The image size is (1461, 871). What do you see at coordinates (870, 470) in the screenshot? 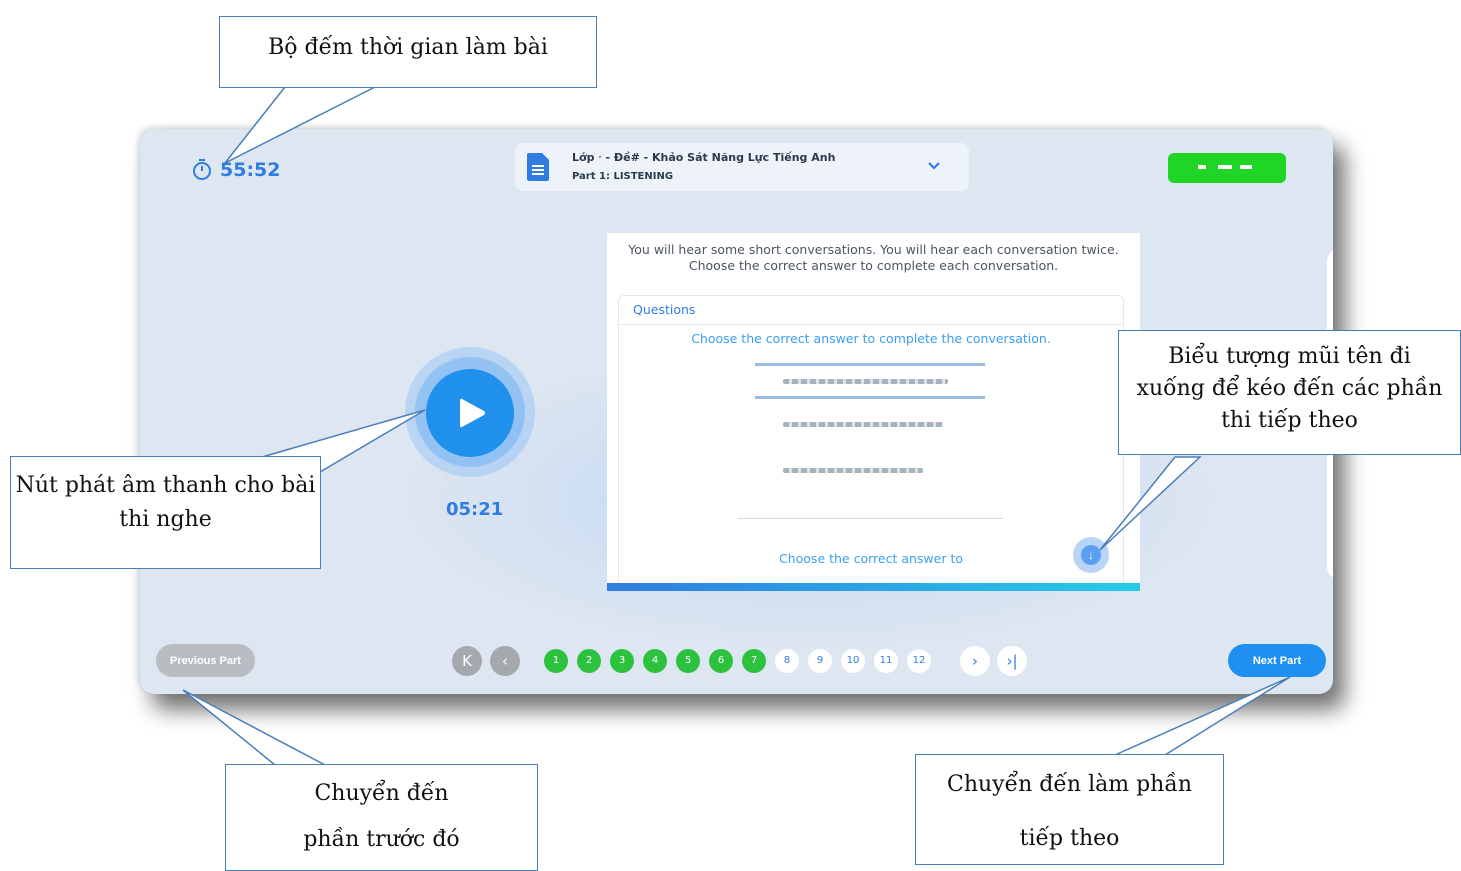
I see `answer-option-c` at bounding box center [870, 470].